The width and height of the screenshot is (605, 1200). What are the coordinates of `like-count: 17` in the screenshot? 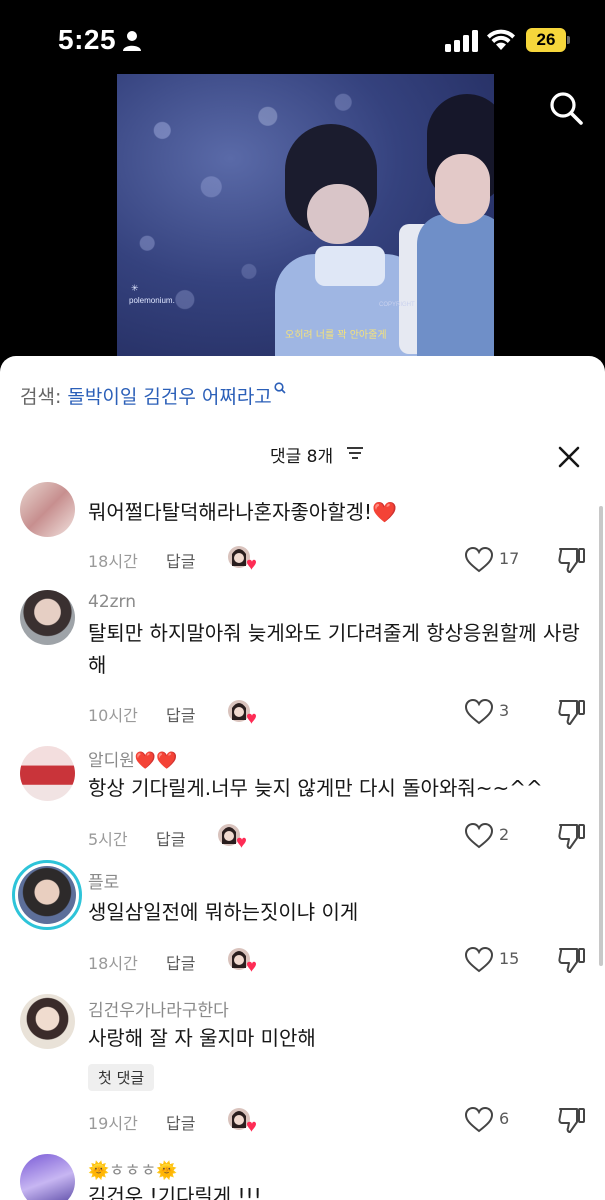 It's located at (509, 558).